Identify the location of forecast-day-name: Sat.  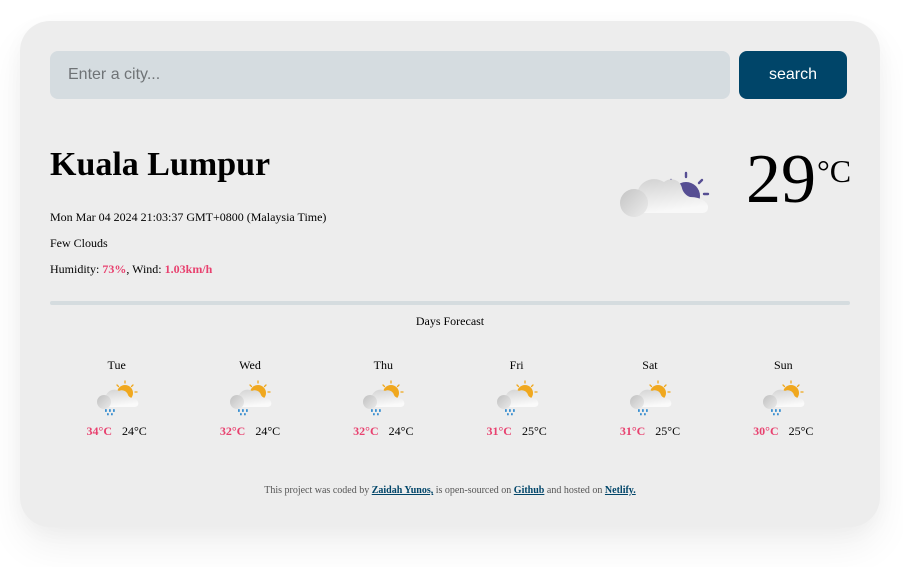
(650, 365).